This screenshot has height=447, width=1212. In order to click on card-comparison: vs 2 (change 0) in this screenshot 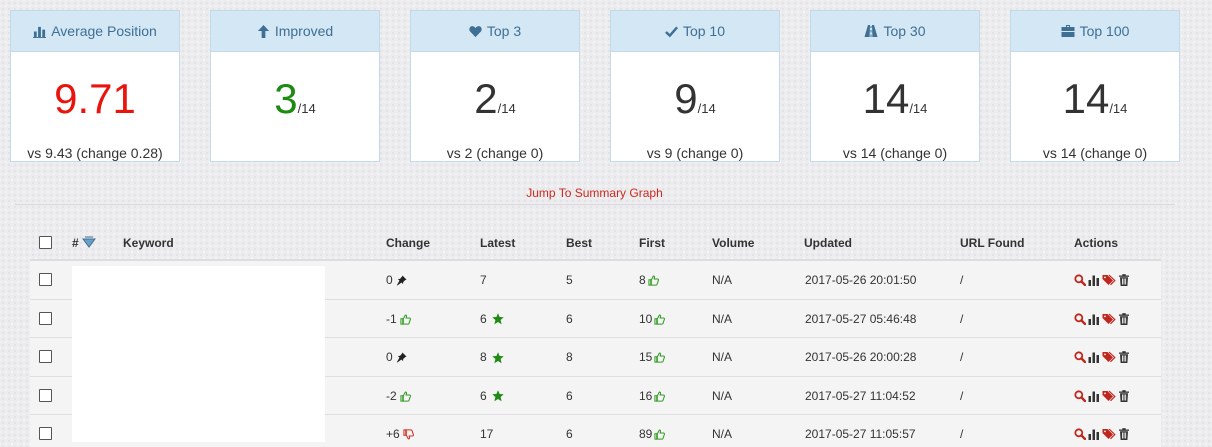, I will do `click(495, 153)`.